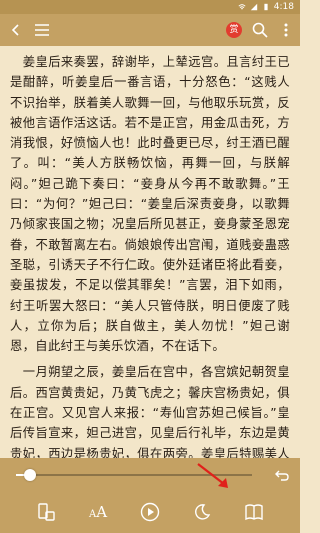 This screenshot has height=533, width=320. I want to click on back-icon, so click(15, 30).